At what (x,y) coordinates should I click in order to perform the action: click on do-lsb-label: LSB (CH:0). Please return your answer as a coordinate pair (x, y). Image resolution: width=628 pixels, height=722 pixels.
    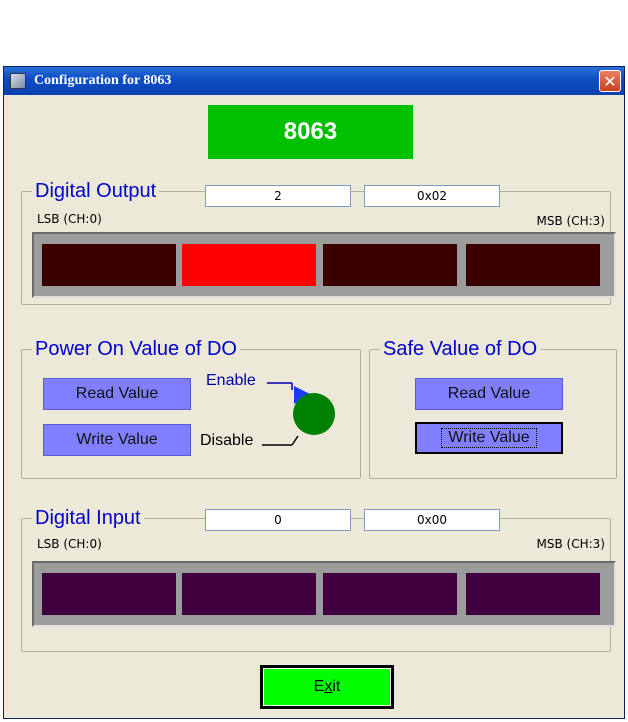
    Looking at the image, I should click on (69, 219).